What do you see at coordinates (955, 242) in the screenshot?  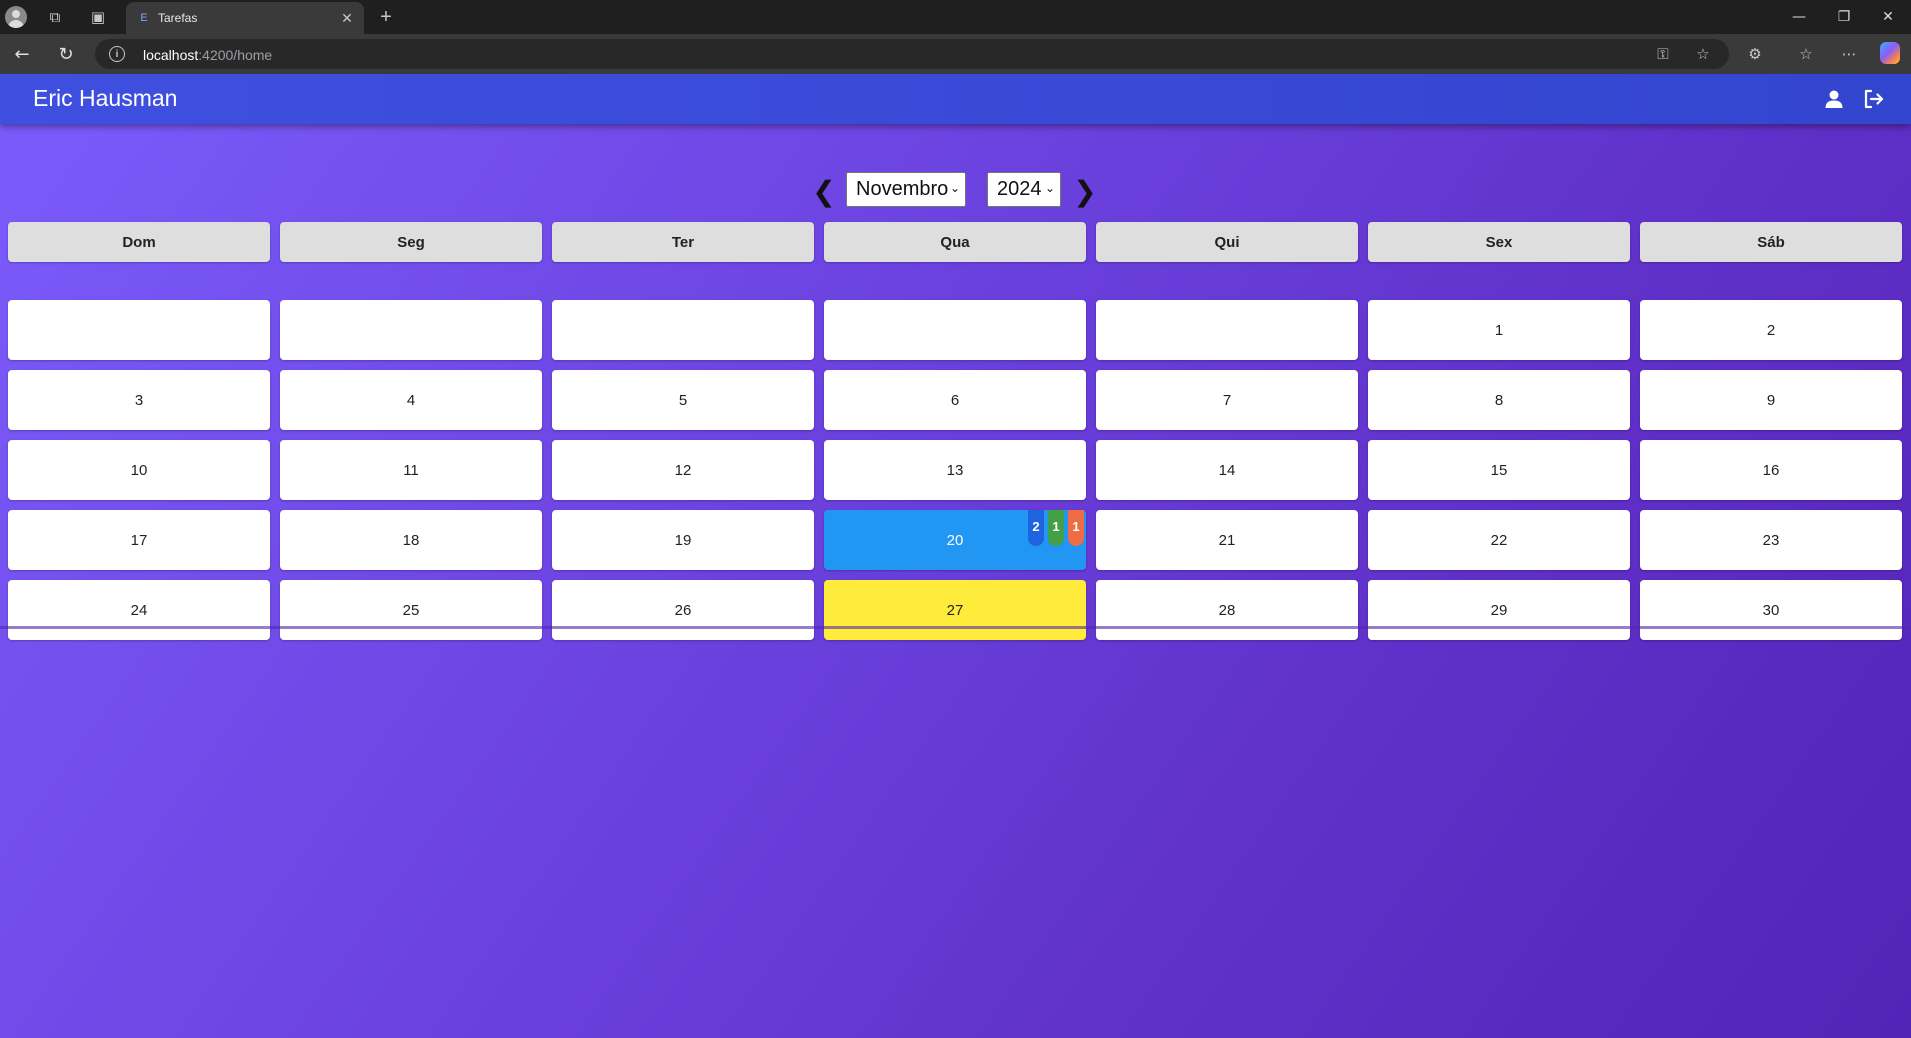 I see `weekday-header: Qua` at bounding box center [955, 242].